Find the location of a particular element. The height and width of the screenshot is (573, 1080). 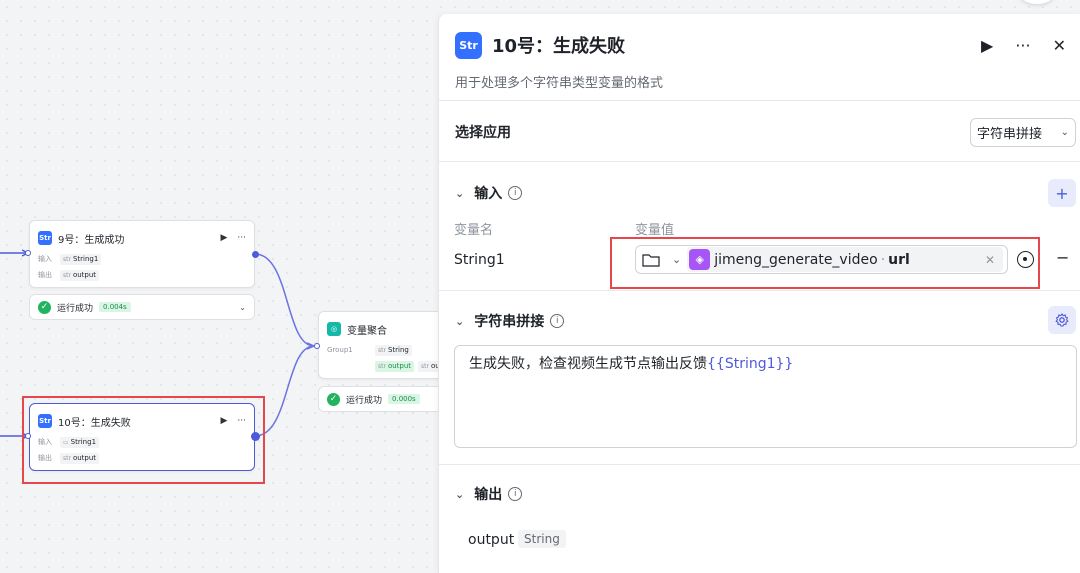

app-select-value: 字符串拼接 is located at coordinates (1010, 134).